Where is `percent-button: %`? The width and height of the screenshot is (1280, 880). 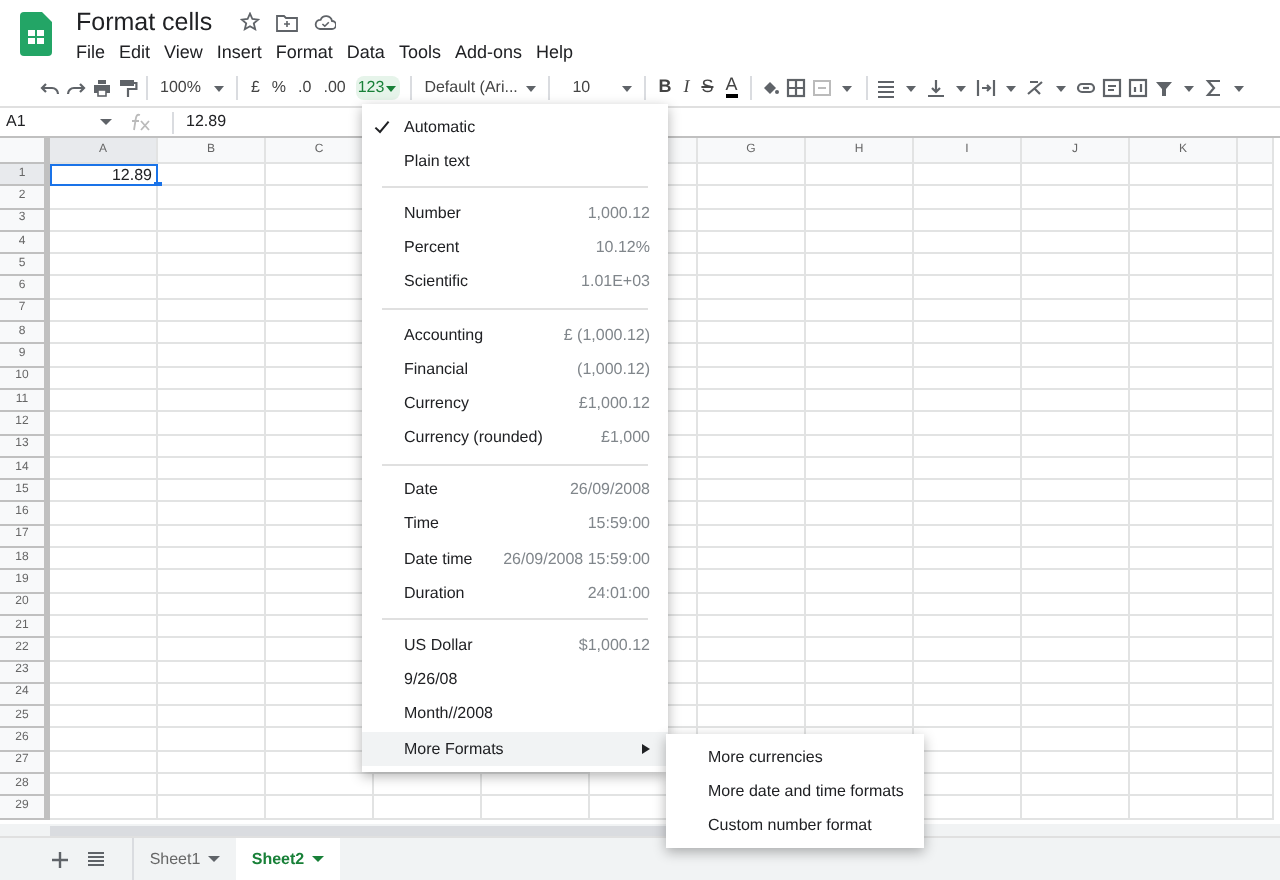
percent-button: % is located at coordinates (279, 87).